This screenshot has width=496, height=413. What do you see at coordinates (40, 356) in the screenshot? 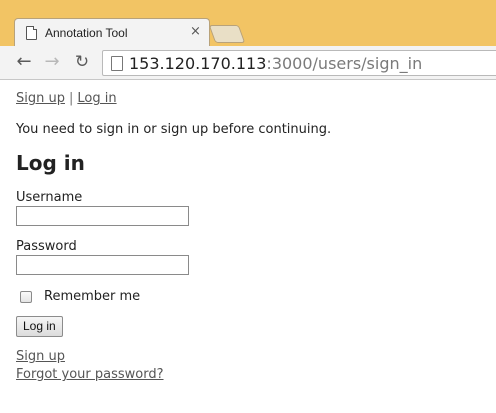
I see `sign-up-link: Sign up` at bounding box center [40, 356].